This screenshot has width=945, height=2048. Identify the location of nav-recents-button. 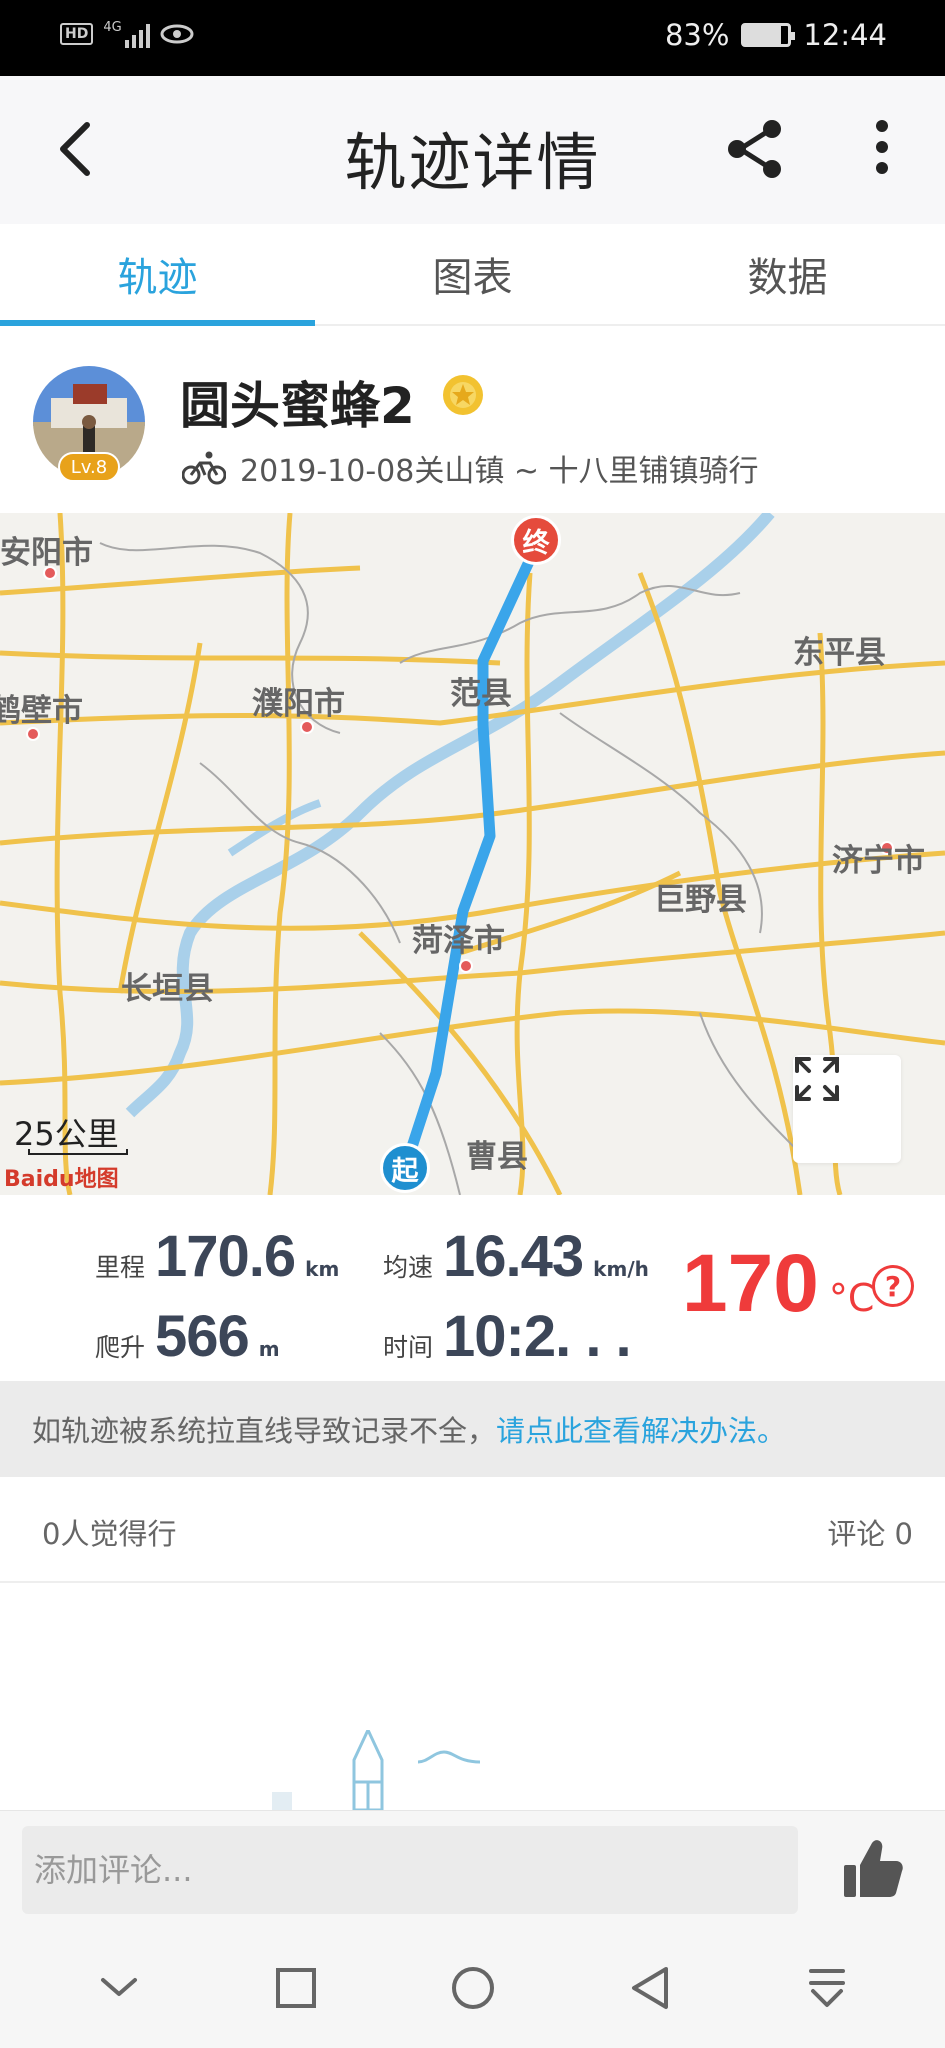
(296, 1988).